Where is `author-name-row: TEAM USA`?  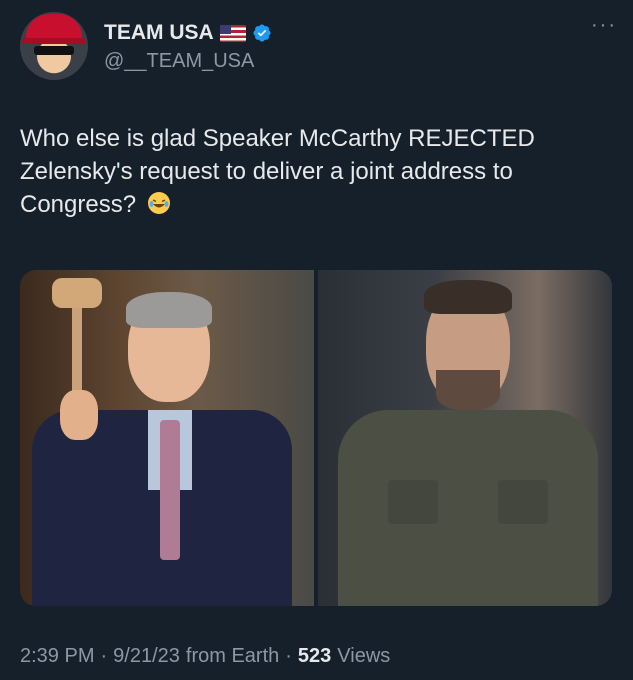 author-name-row: TEAM USA is located at coordinates (188, 33).